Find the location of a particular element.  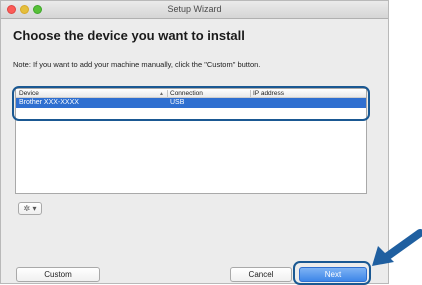

column-header-connection: Connection is located at coordinates (186, 93).